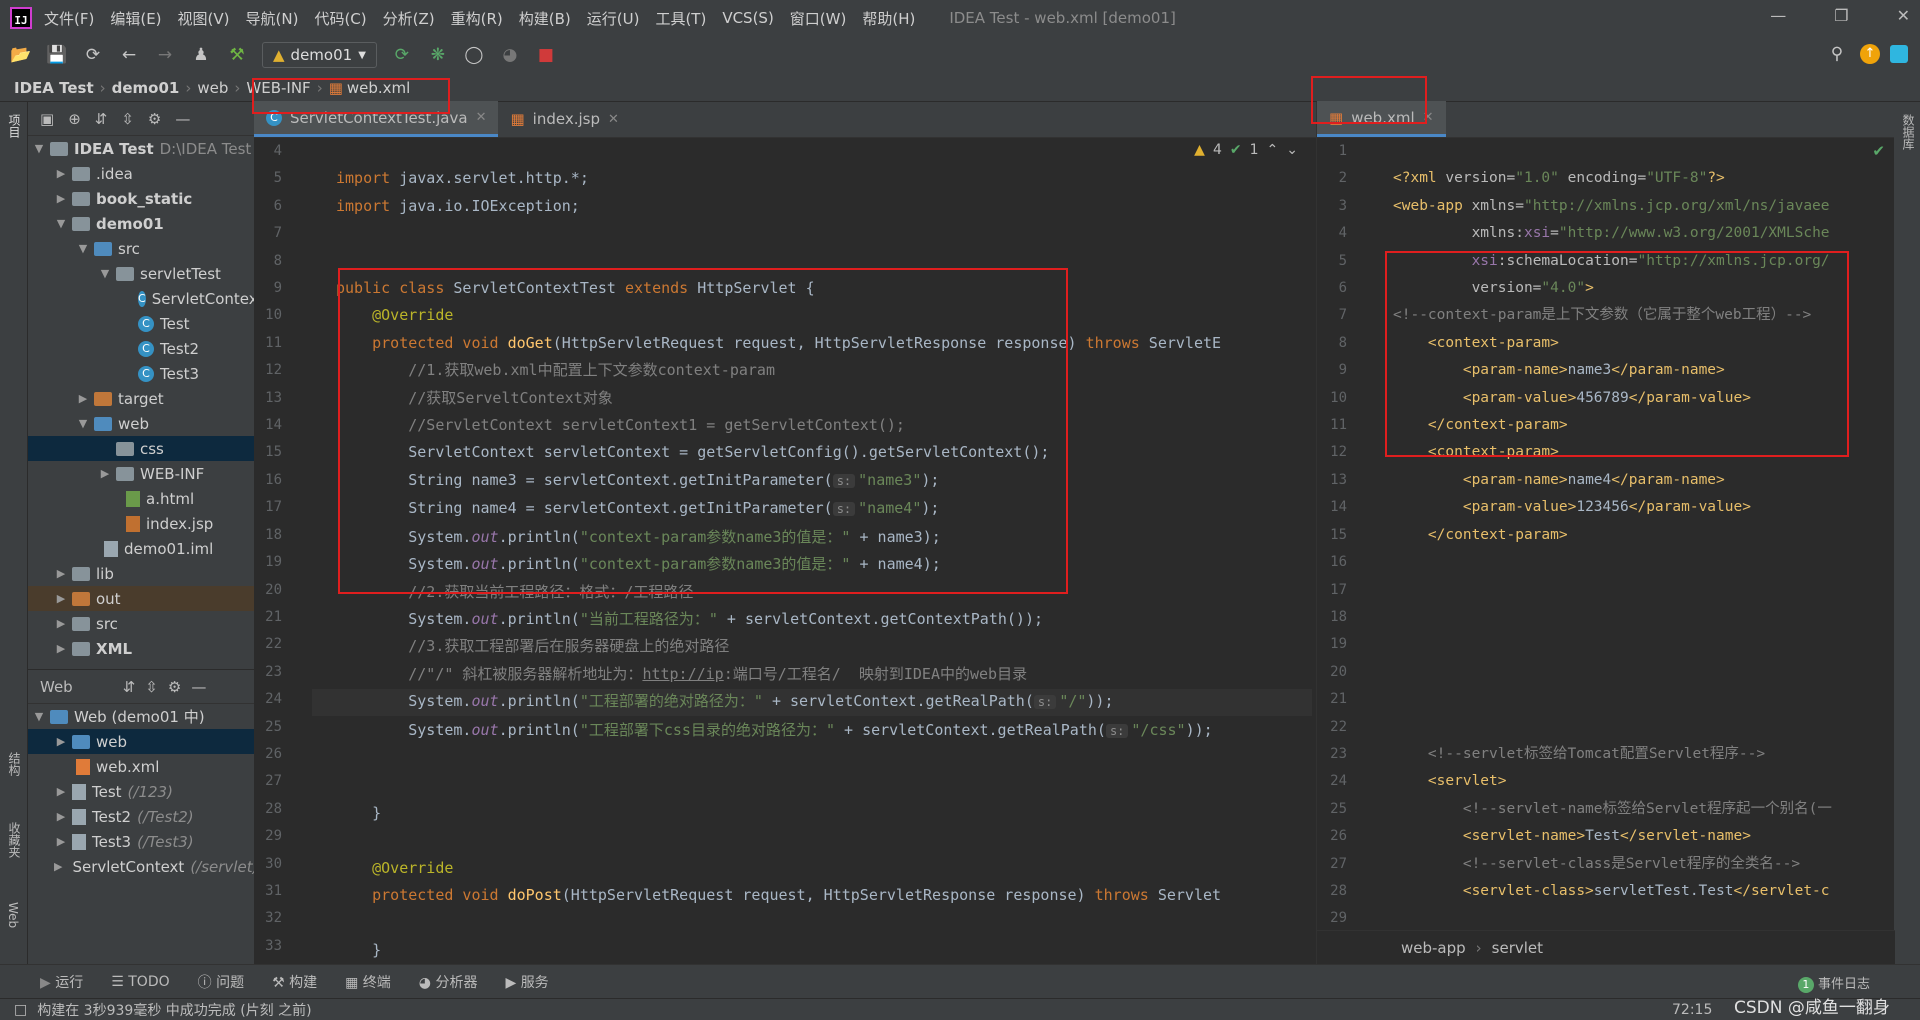 The image size is (1920, 1020). I want to click on menu-view: 视图(V), so click(204, 18).